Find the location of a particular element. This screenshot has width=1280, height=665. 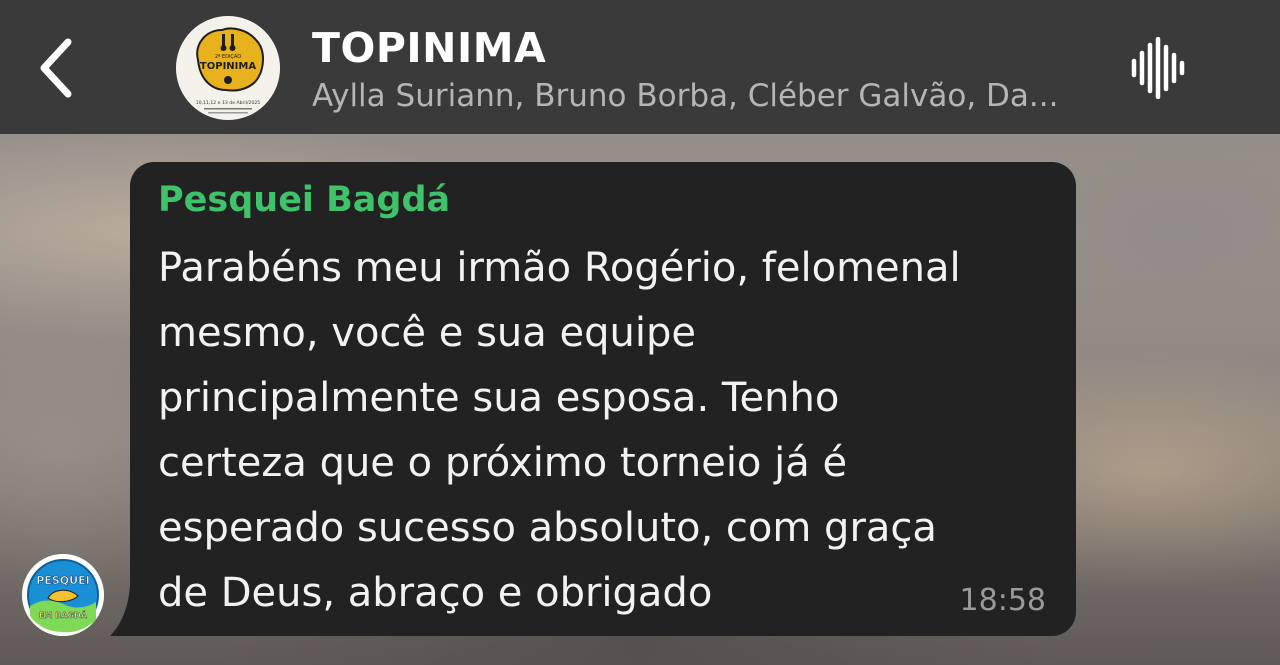

logo-line2-text: EM BAGDÁ is located at coordinates (63, 614).